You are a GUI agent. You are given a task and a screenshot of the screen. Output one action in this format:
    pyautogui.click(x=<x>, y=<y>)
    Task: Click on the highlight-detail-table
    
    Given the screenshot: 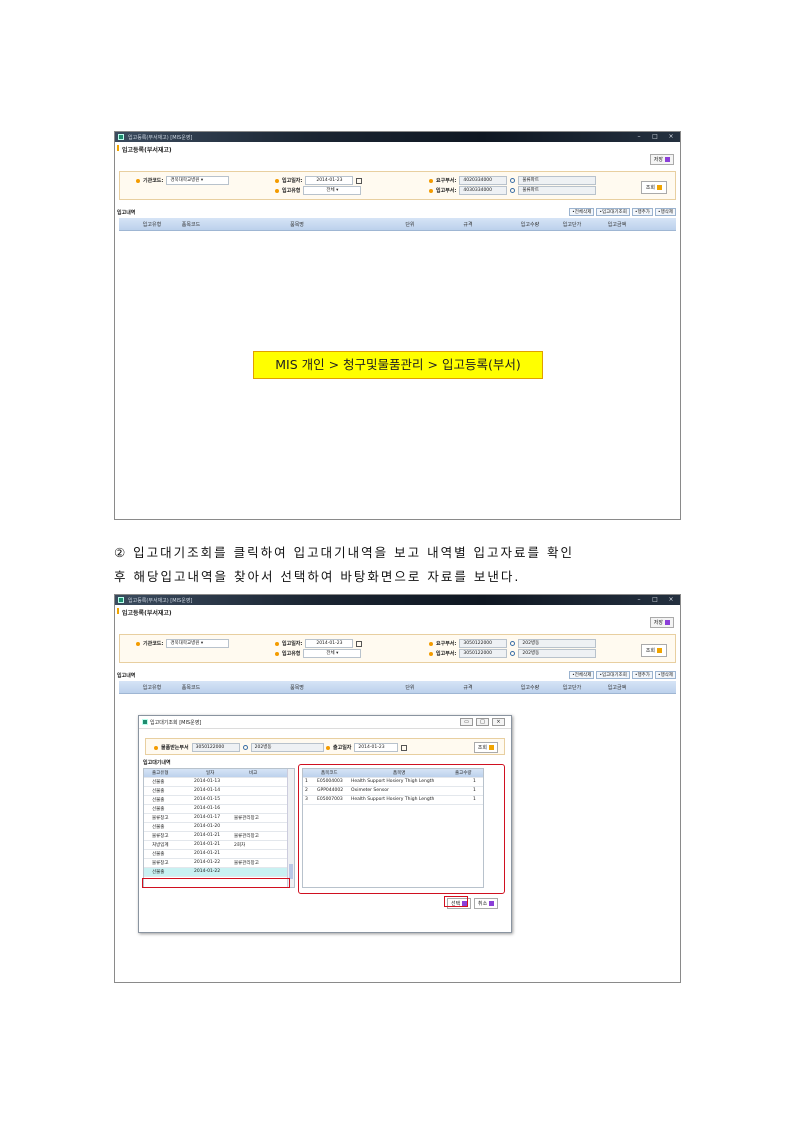 What is the action you would take?
    pyautogui.click(x=401, y=829)
    